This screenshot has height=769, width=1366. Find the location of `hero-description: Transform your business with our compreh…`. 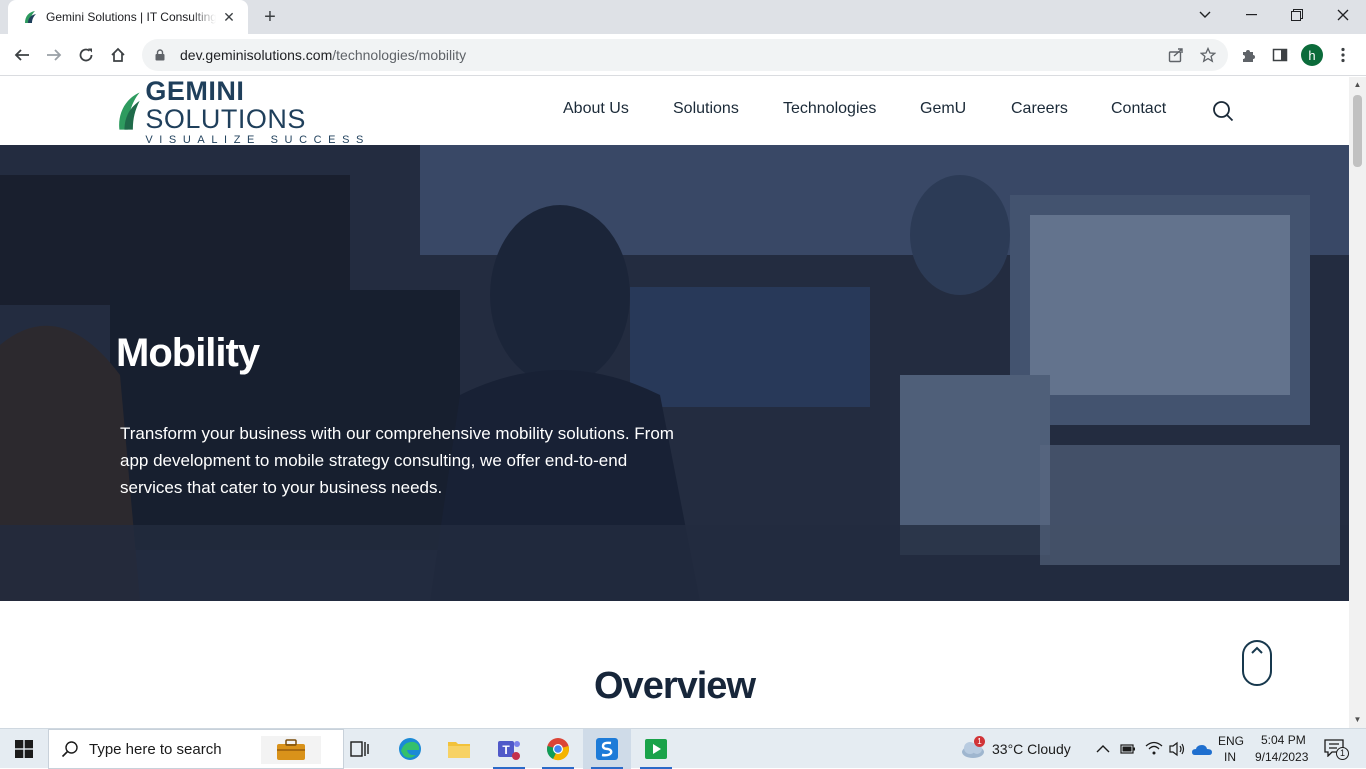

hero-description: Transform your business with our compreh… is located at coordinates (397, 460).